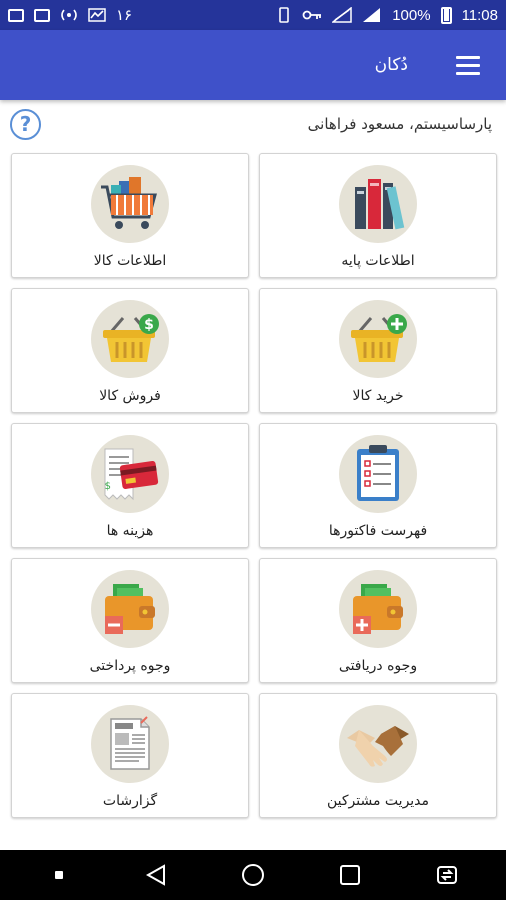 The image size is (506, 900). I want to click on basket-dollar-icon: $, so click(130, 339).